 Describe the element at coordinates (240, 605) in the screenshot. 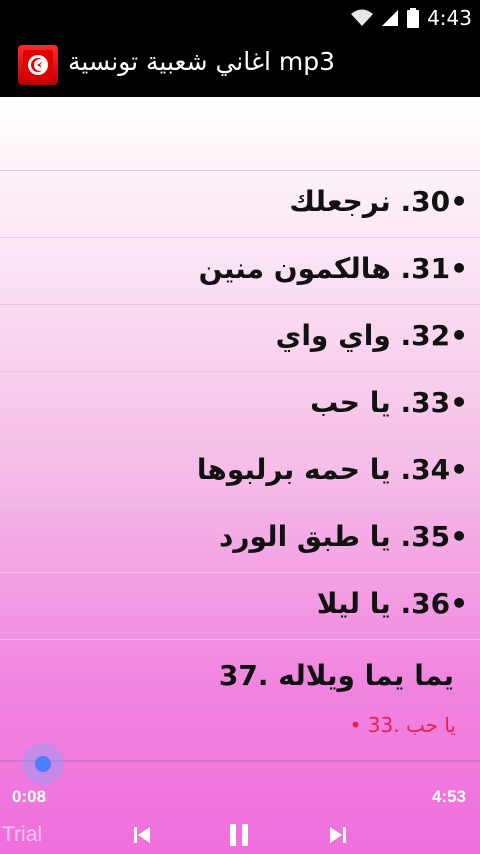

I see `list-item: •36. يا ليلا` at that location.